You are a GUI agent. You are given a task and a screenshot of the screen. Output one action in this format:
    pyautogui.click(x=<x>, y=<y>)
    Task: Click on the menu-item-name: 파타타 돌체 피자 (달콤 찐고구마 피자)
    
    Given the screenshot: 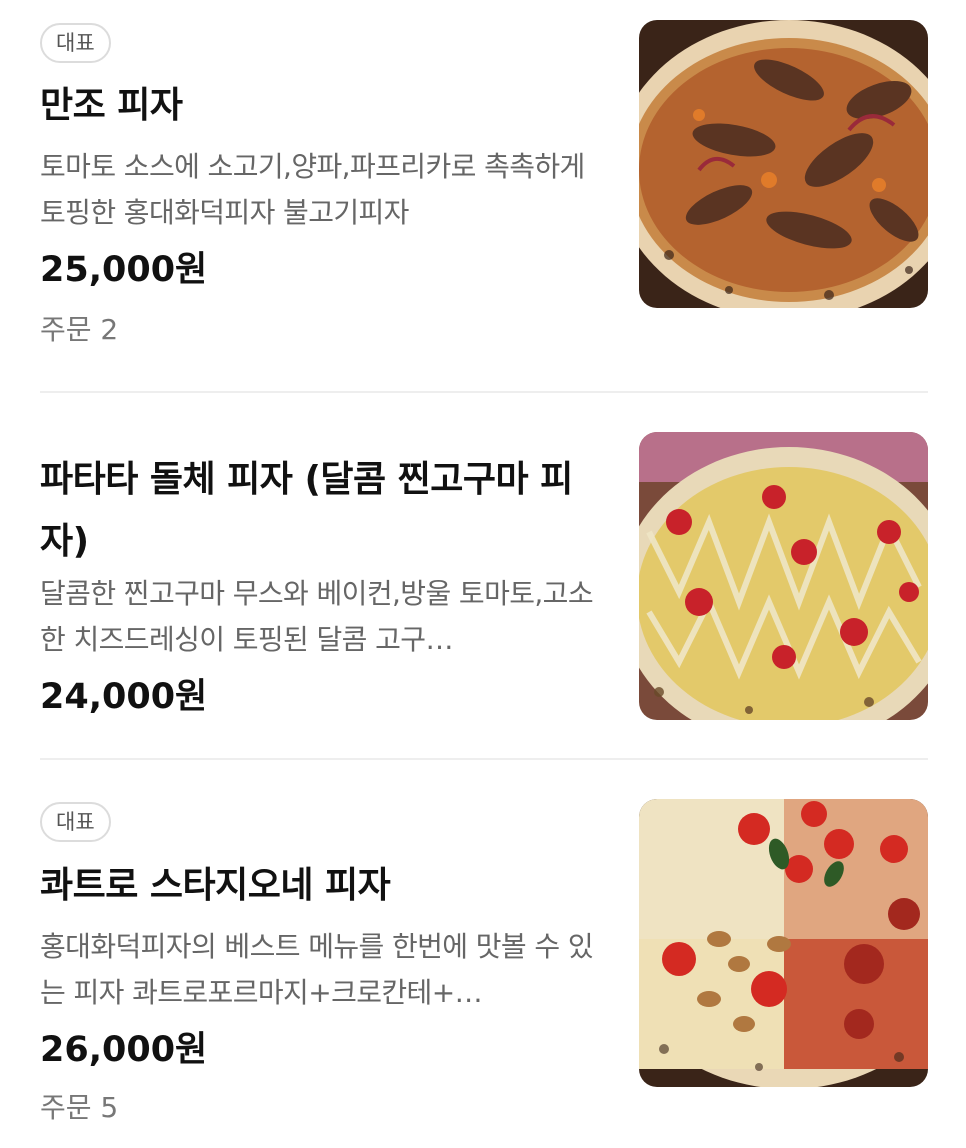 What is the action you would take?
    pyautogui.click(x=306, y=510)
    